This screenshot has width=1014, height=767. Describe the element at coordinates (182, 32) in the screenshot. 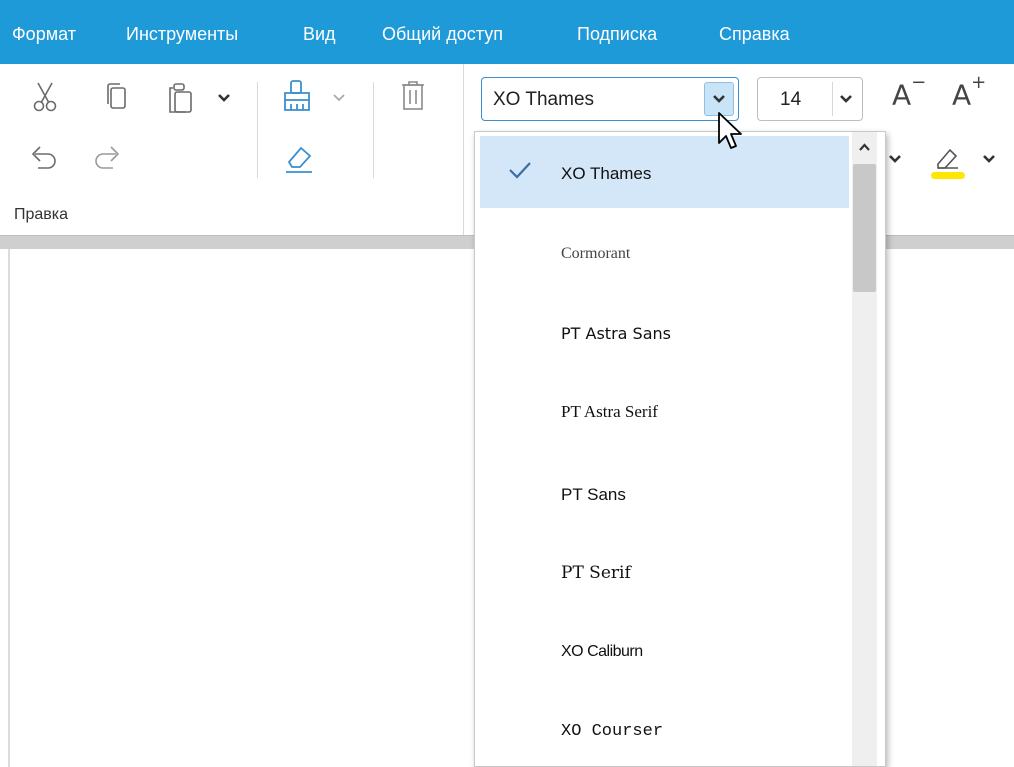

I see `menu-tools: Инструменты` at that location.